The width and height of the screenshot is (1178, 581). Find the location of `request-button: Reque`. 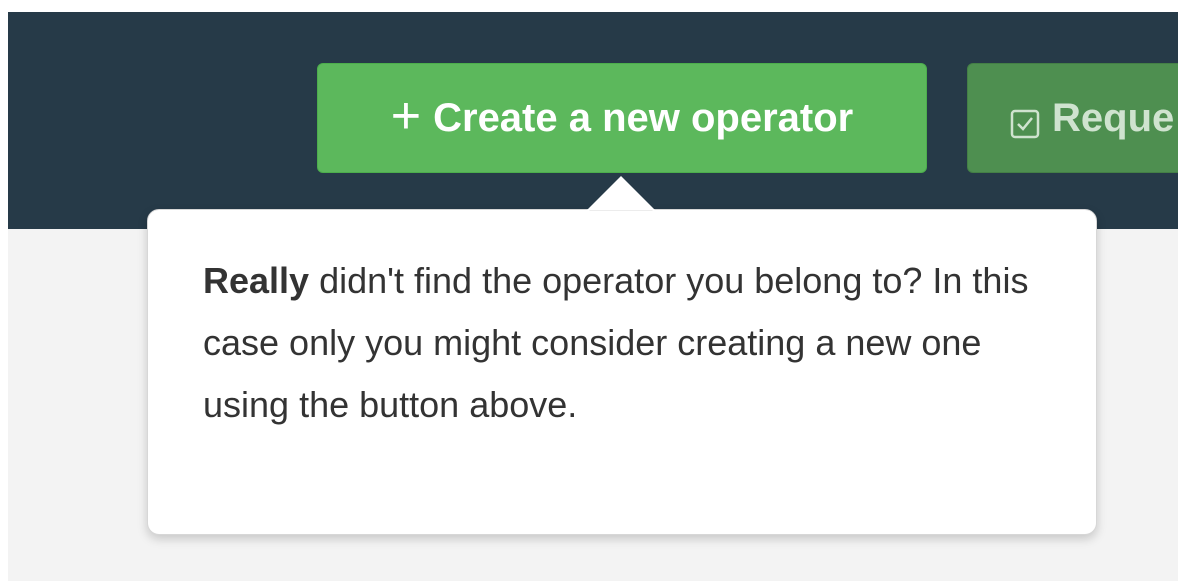

request-button: Reque is located at coordinates (1072, 118).